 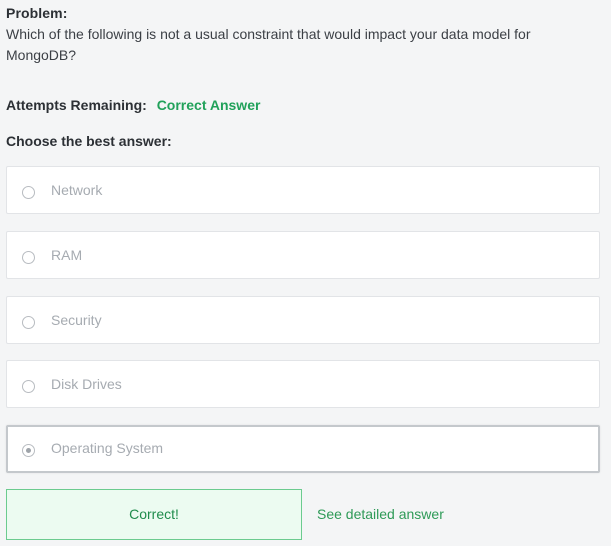 What do you see at coordinates (303, 384) in the screenshot?
I see `answer-option-disk-drives: Disk Drives` at bounding box center [303, 384].